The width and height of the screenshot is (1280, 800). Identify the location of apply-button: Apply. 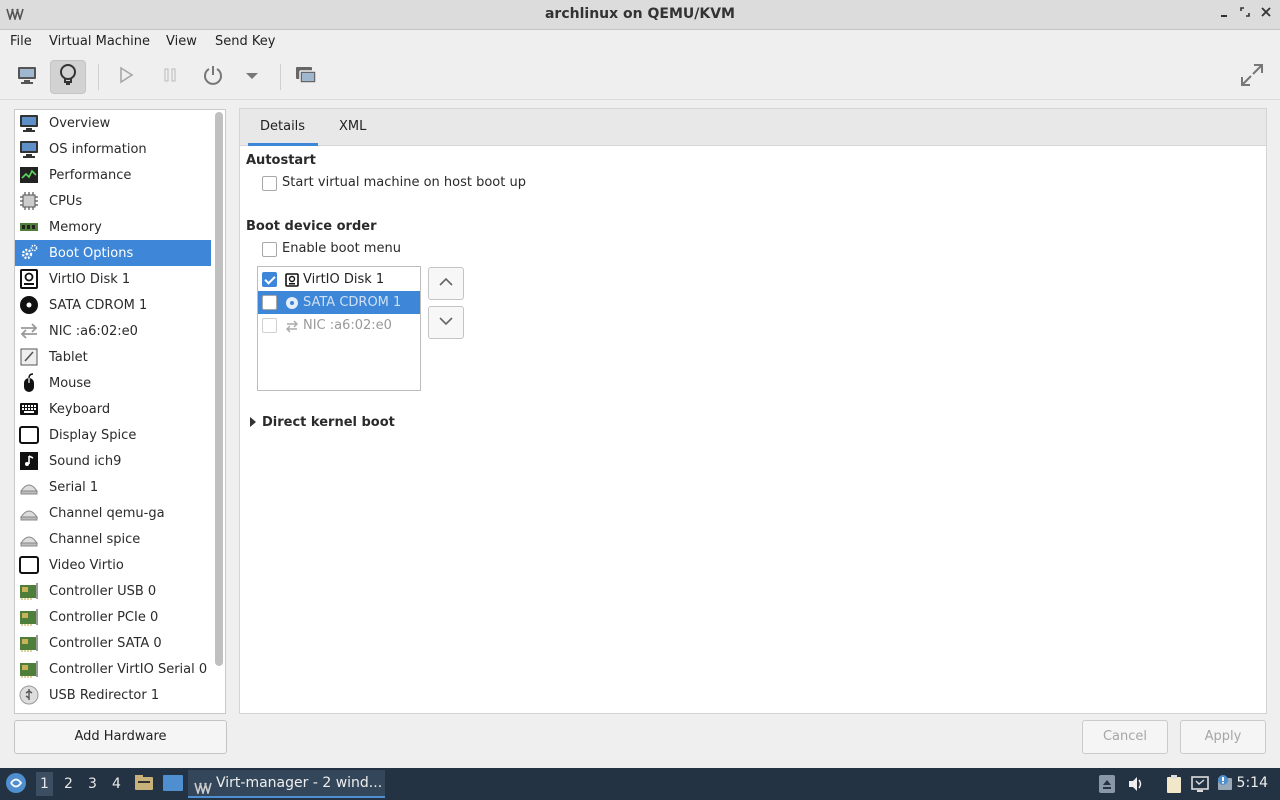
(1223, 737).